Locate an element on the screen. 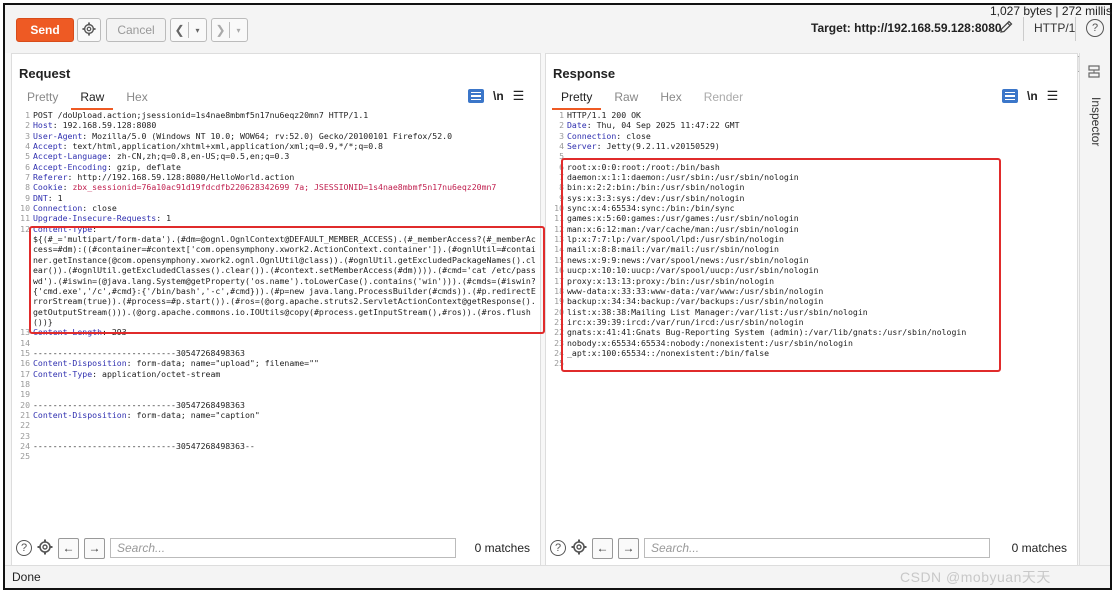 The image size is (1119, 599). back-button: ❮ ▾ is located at coordinates (188, 30).